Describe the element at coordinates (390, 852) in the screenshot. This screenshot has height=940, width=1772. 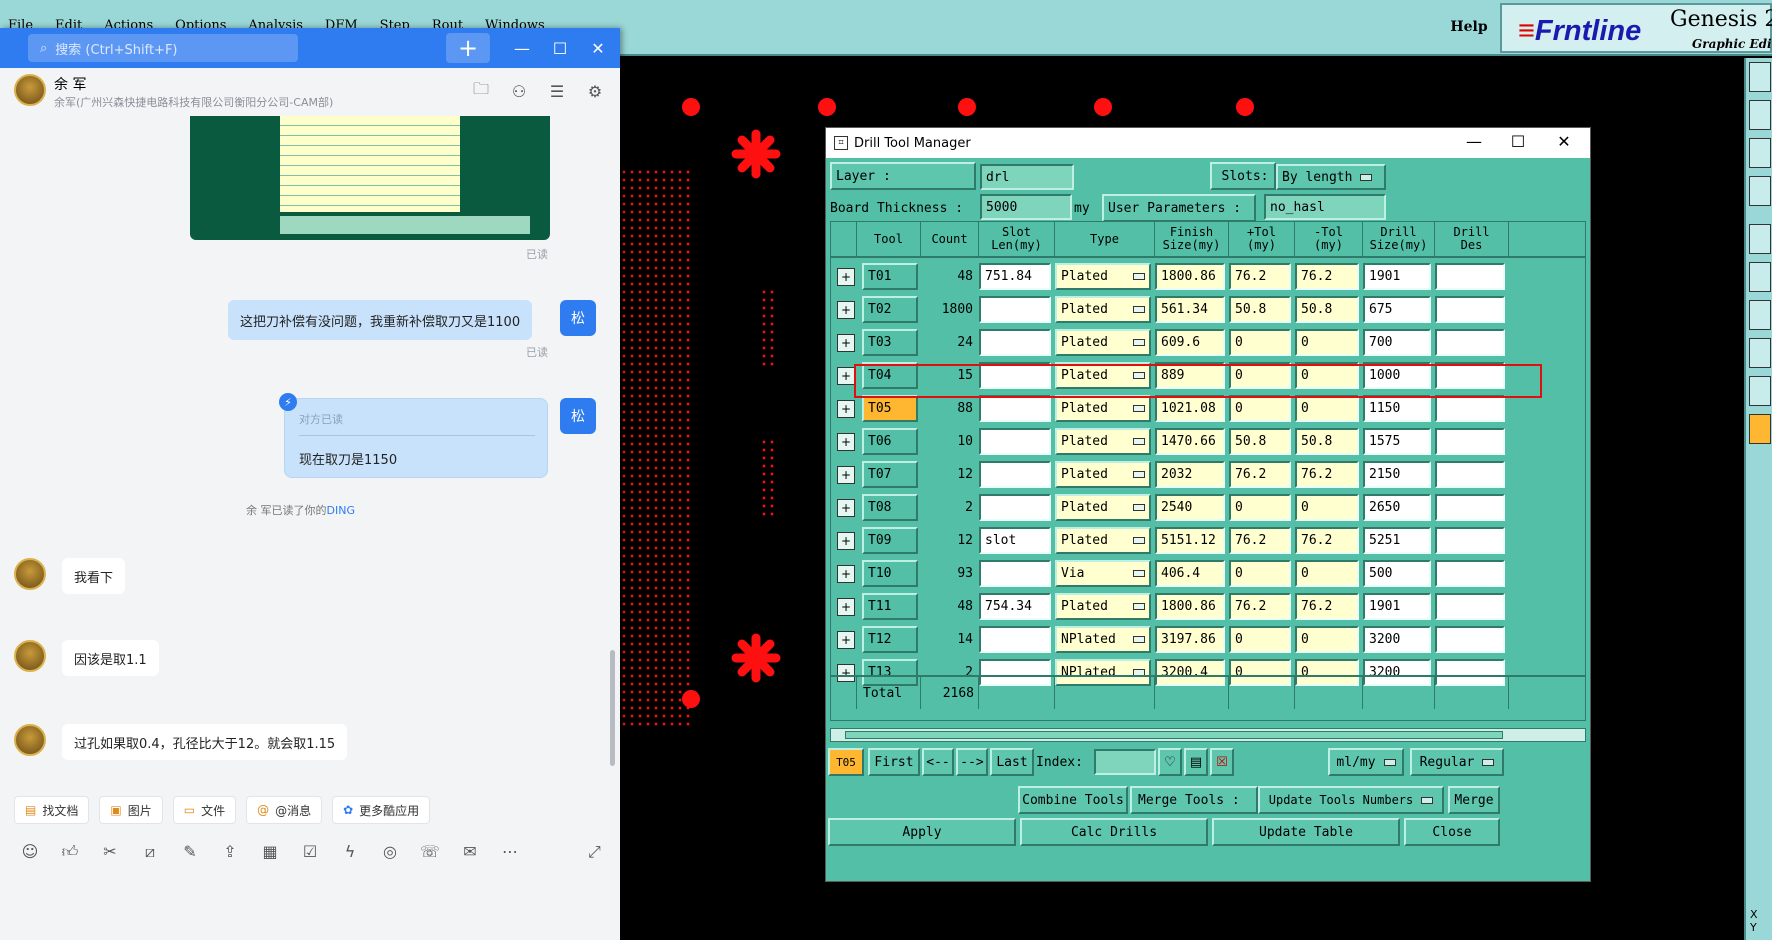
I see `record-icon: ◎` at that location.